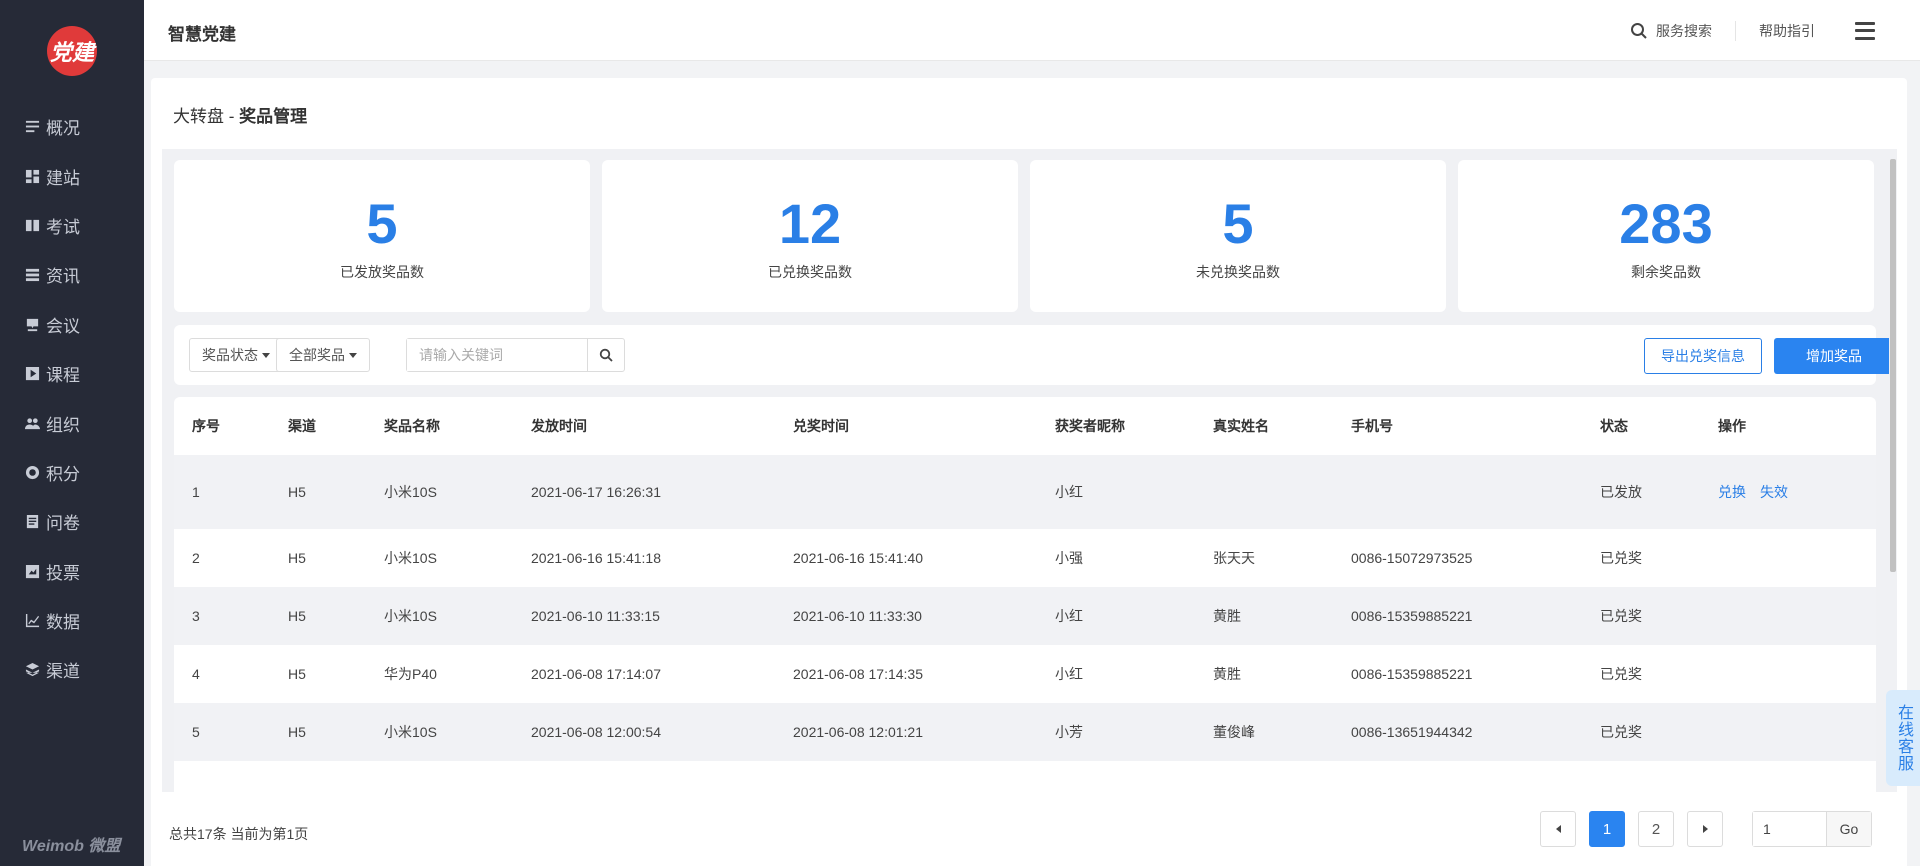 Image resolution: width=1920 pixels, height=866 pixels. What do you see at coordinates (72, 669) in the screenshot?
I see `sidebar-item-channel: 渠道` at bounding box center [72, 669].